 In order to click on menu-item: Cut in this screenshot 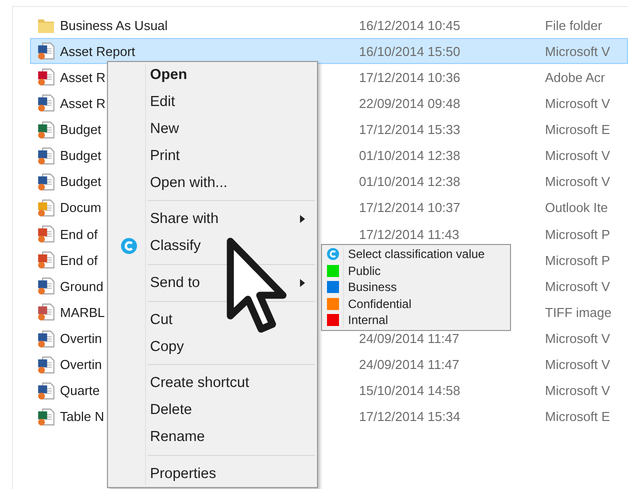, I will do `click(212, 320)`.